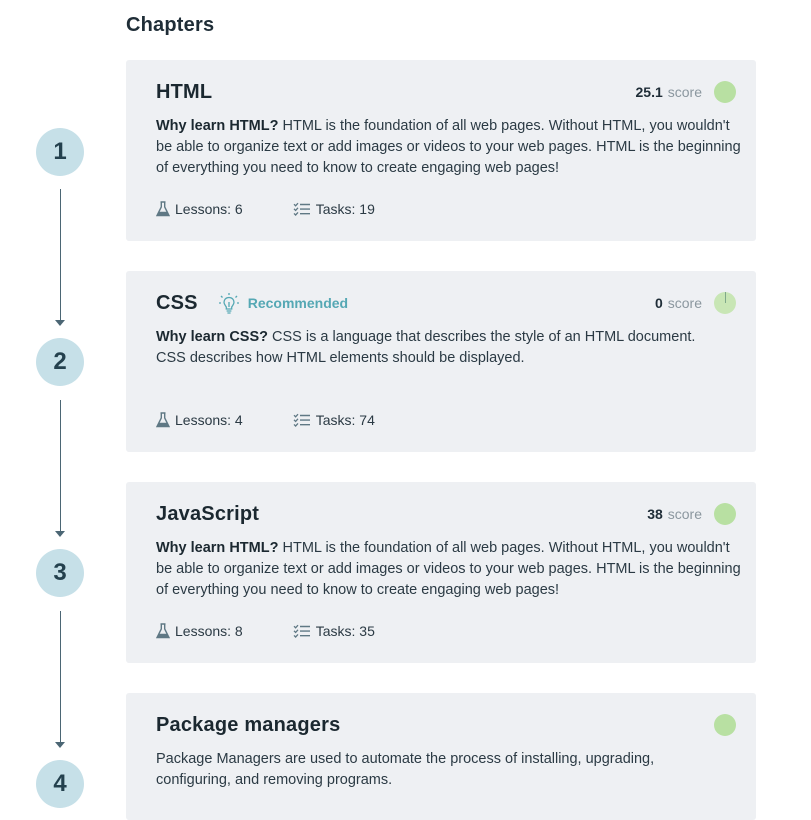 Image resolution: width=811 pixels, height=820 pixels. I want to click on chapter-title: HTML, so click(184, 92).